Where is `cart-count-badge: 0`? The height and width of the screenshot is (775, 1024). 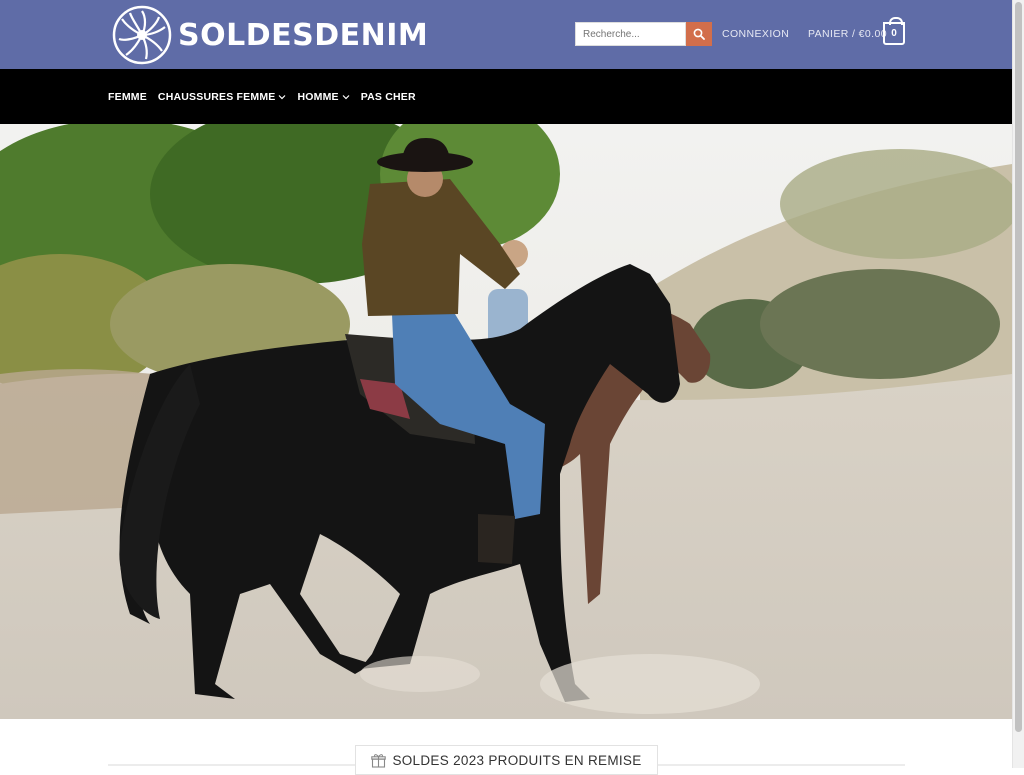 cart-count-badge: 0 is located at coordinates (894, 33).